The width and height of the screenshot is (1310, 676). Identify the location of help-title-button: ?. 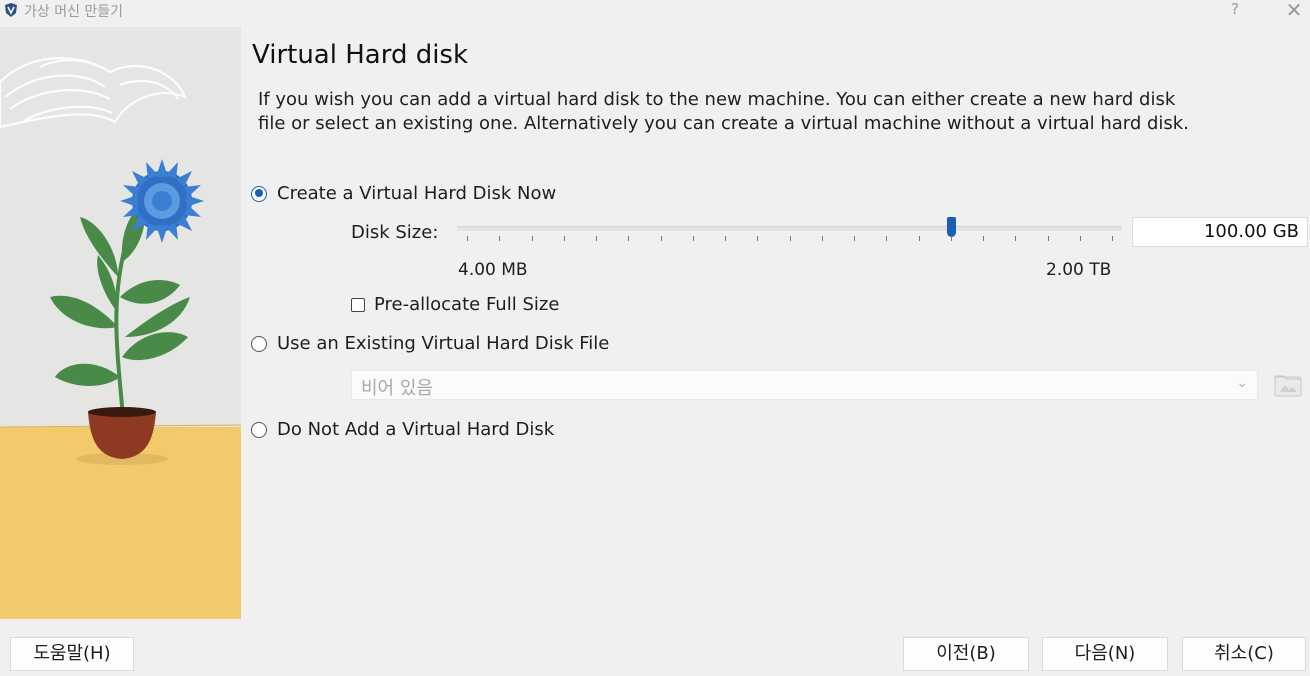
(1235, 9).